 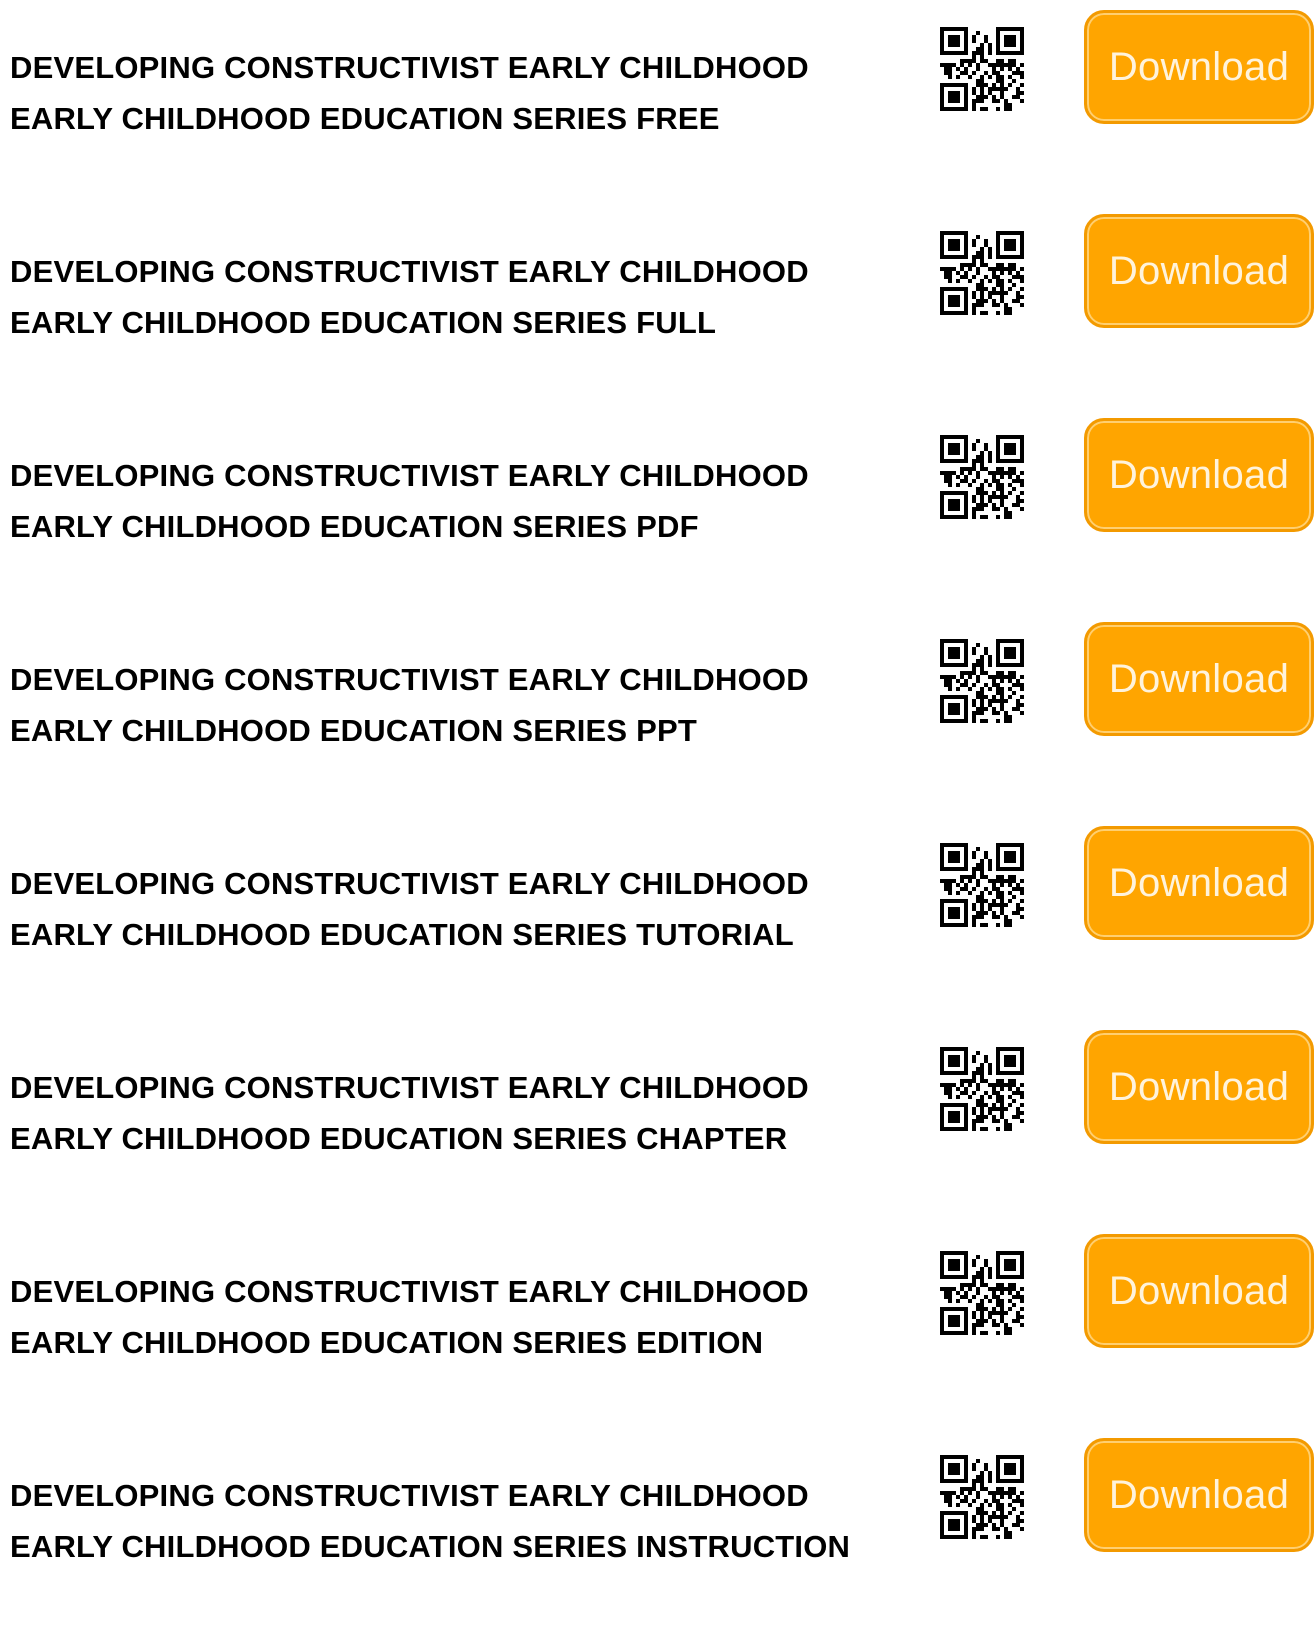 What do you see at coordinates (353, 730) in the screenshot?
I see `item-title-line-2: EARLY CHILDHOOD EDUCATION SERIES PPT` at bounding box center [353, 730].